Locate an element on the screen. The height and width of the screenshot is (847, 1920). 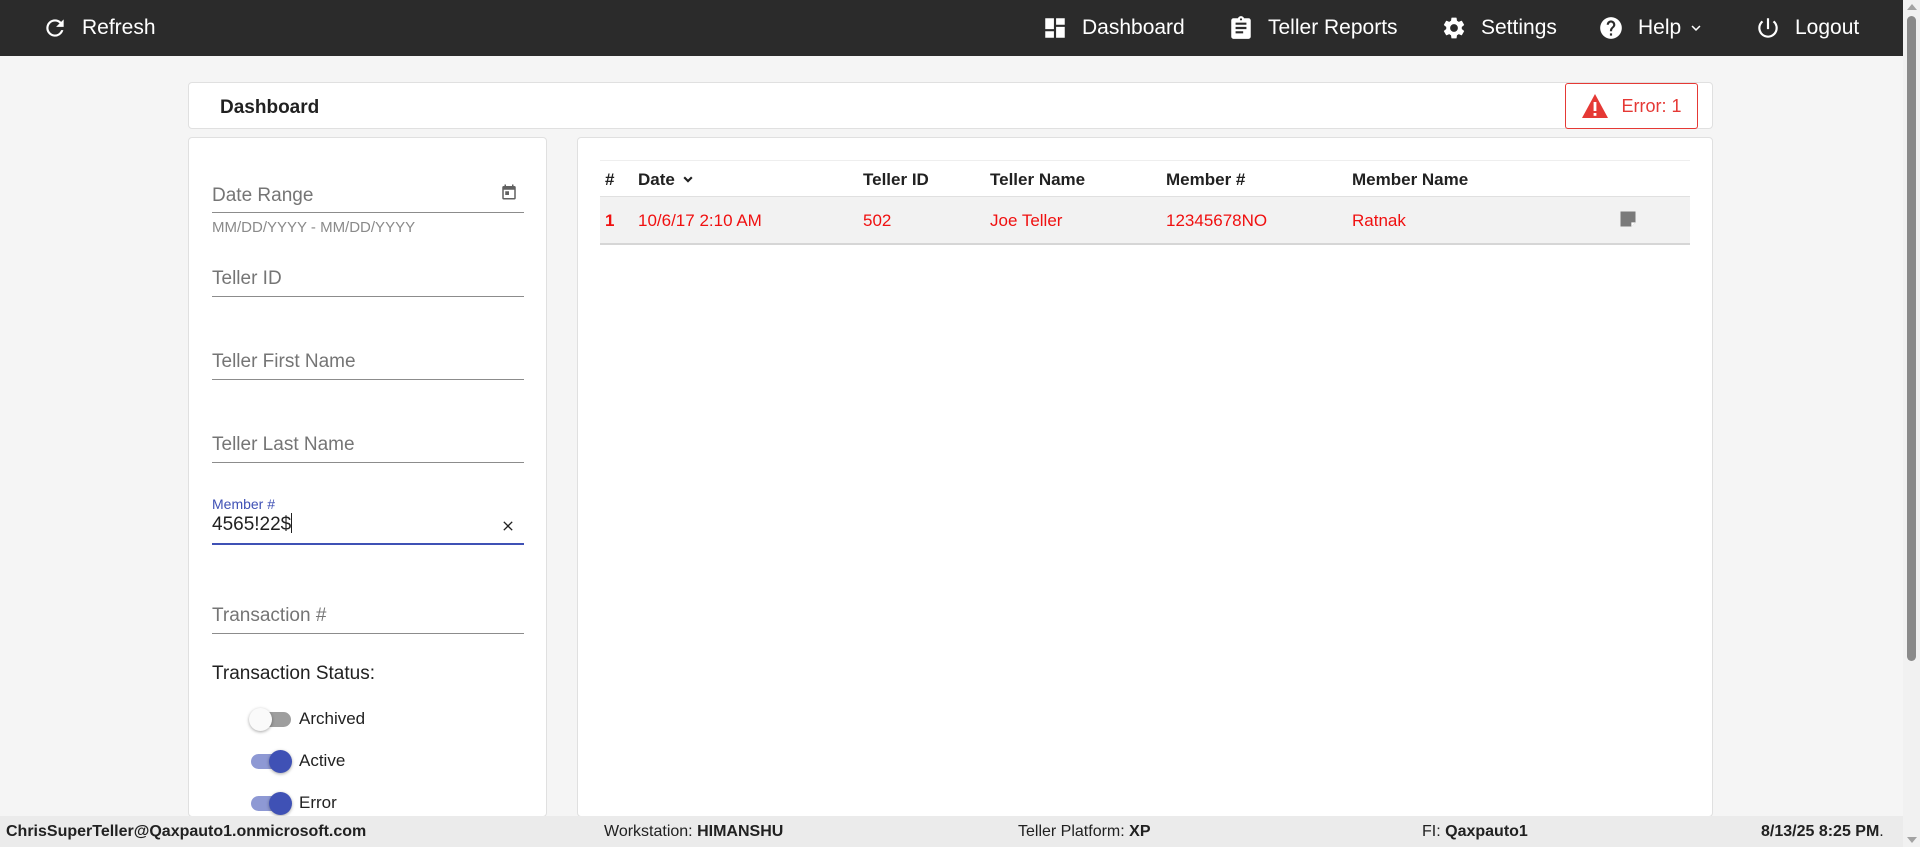
dashboard-icon is located at coordinates (1055, 28).